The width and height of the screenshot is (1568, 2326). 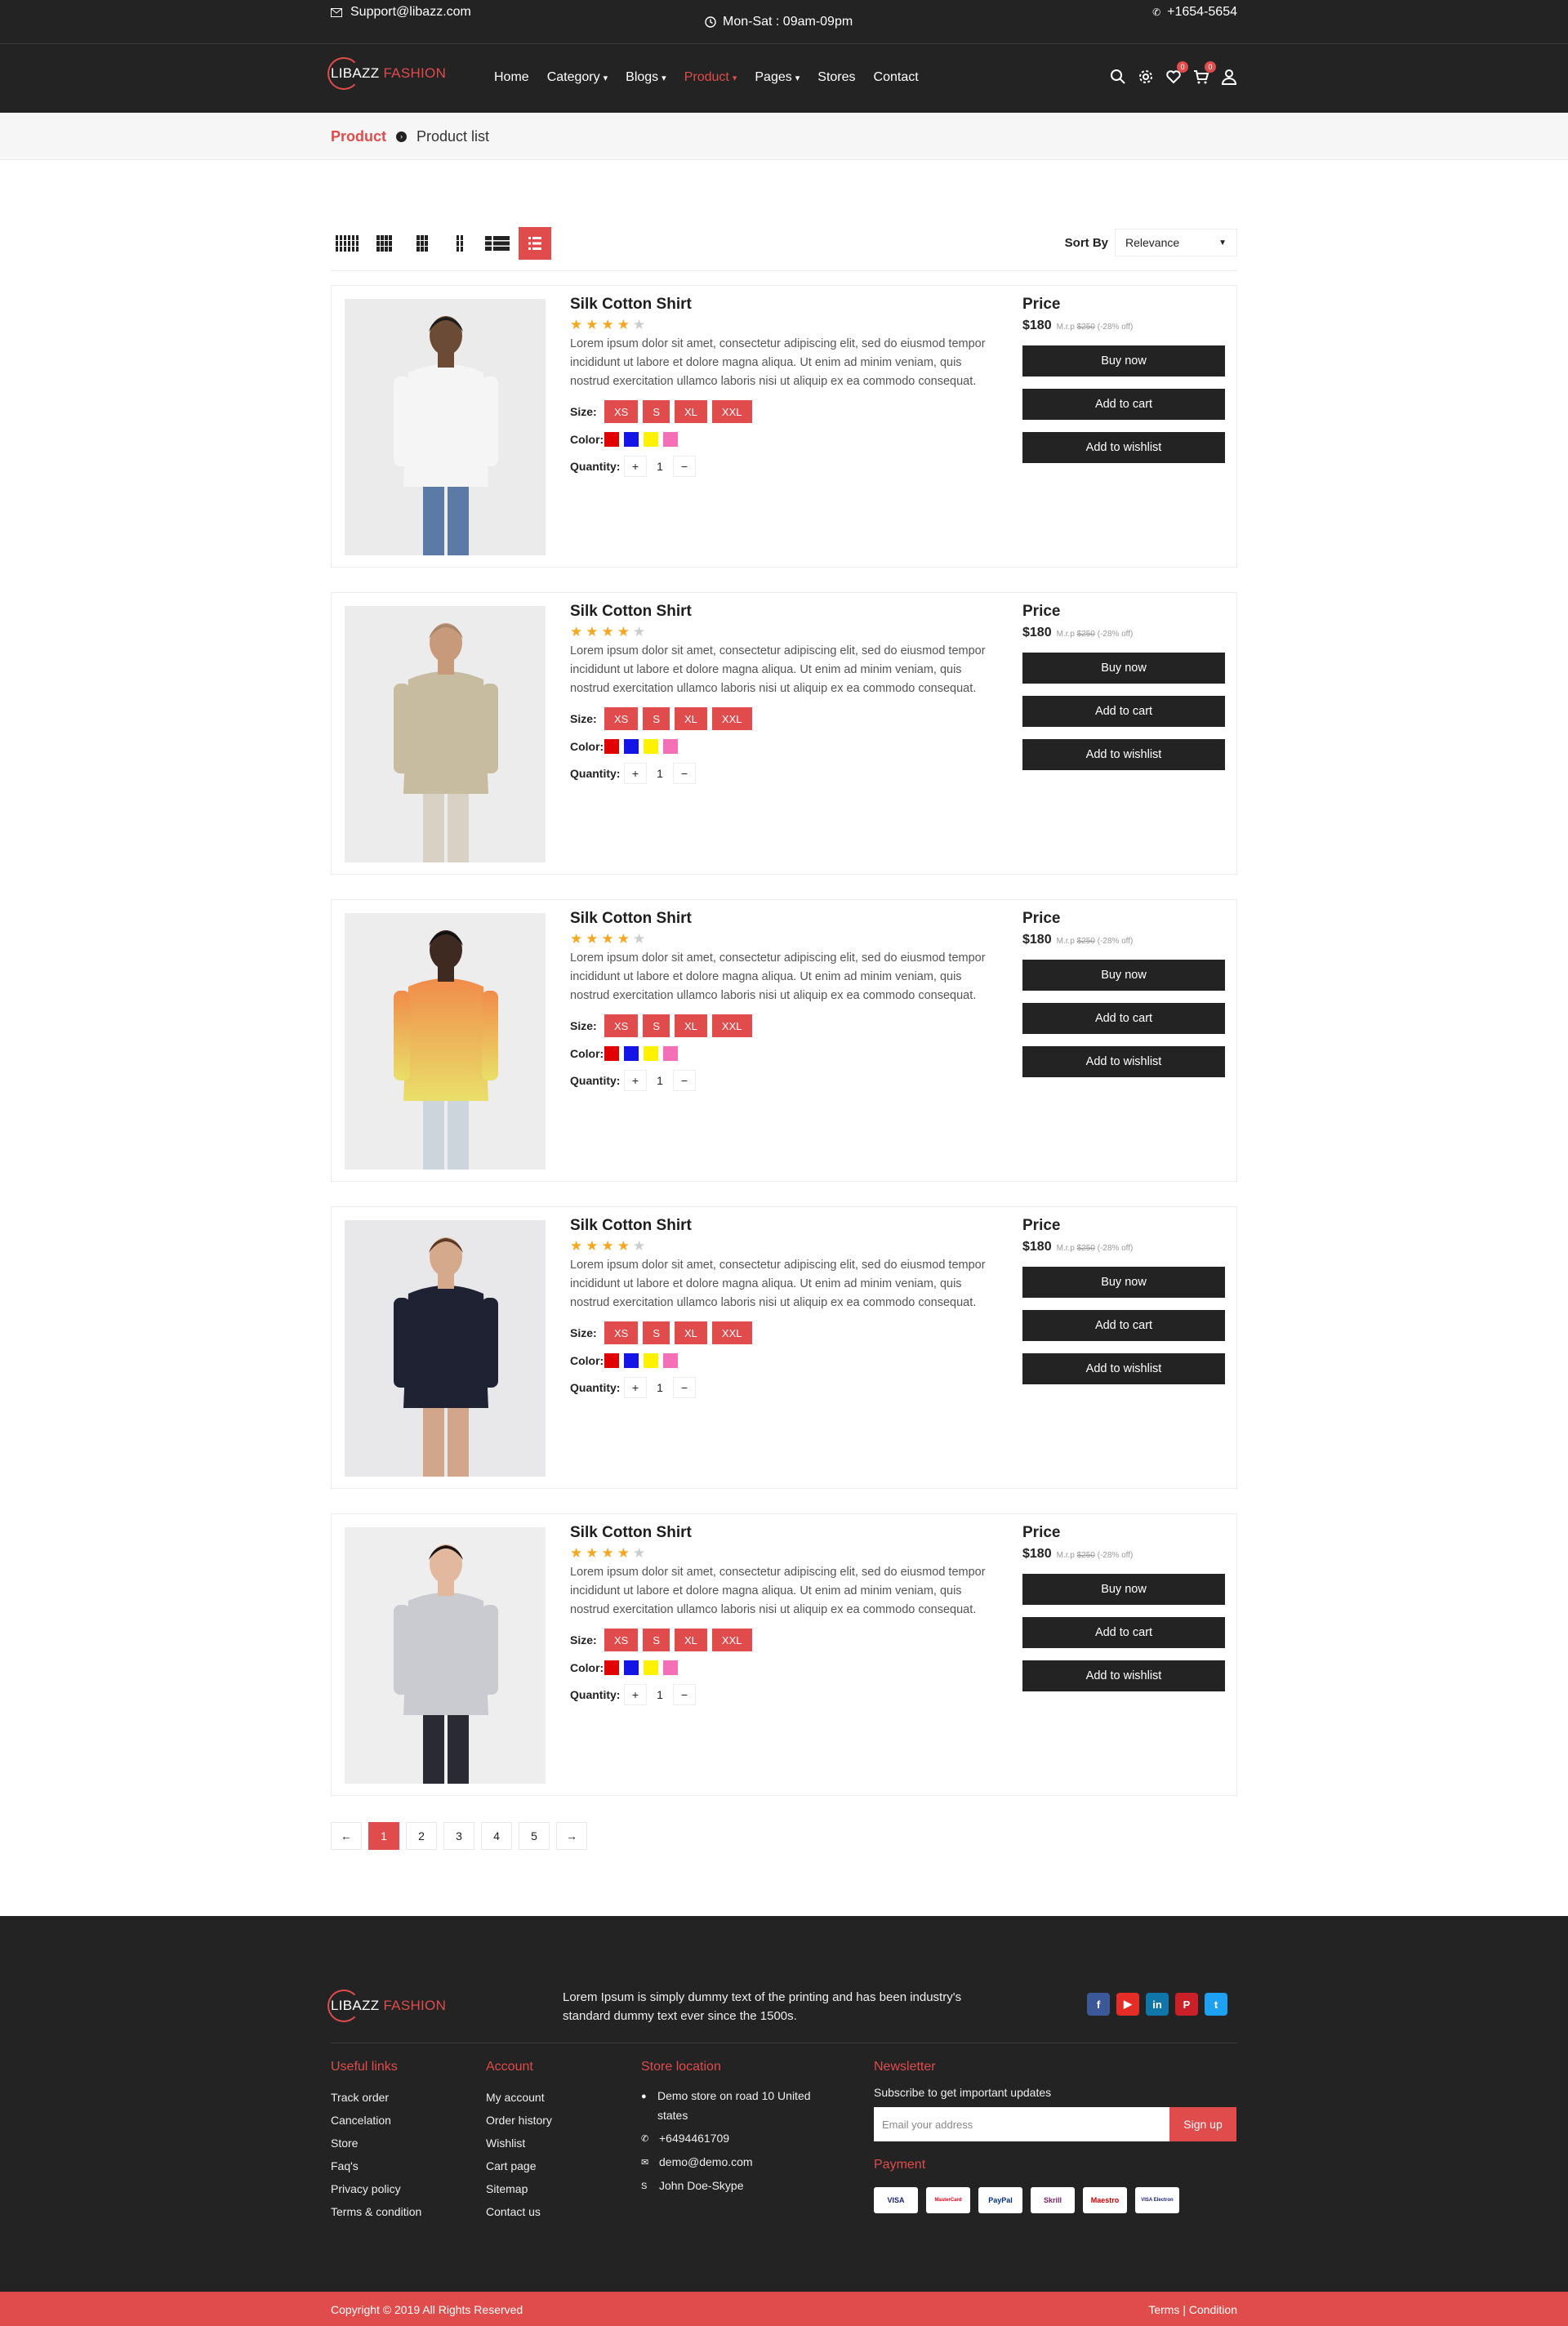 I want to click on footer-link: Cart page, so click(x=519, y=2165).